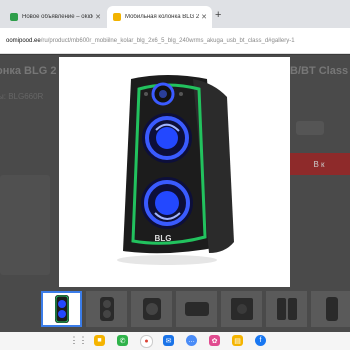 This screenshot has height=350, width=350. What do you see at coordinates (14, 17) in the screenshot?
I see `okidoki-favicon-icon` at bounding box center [14, 17].